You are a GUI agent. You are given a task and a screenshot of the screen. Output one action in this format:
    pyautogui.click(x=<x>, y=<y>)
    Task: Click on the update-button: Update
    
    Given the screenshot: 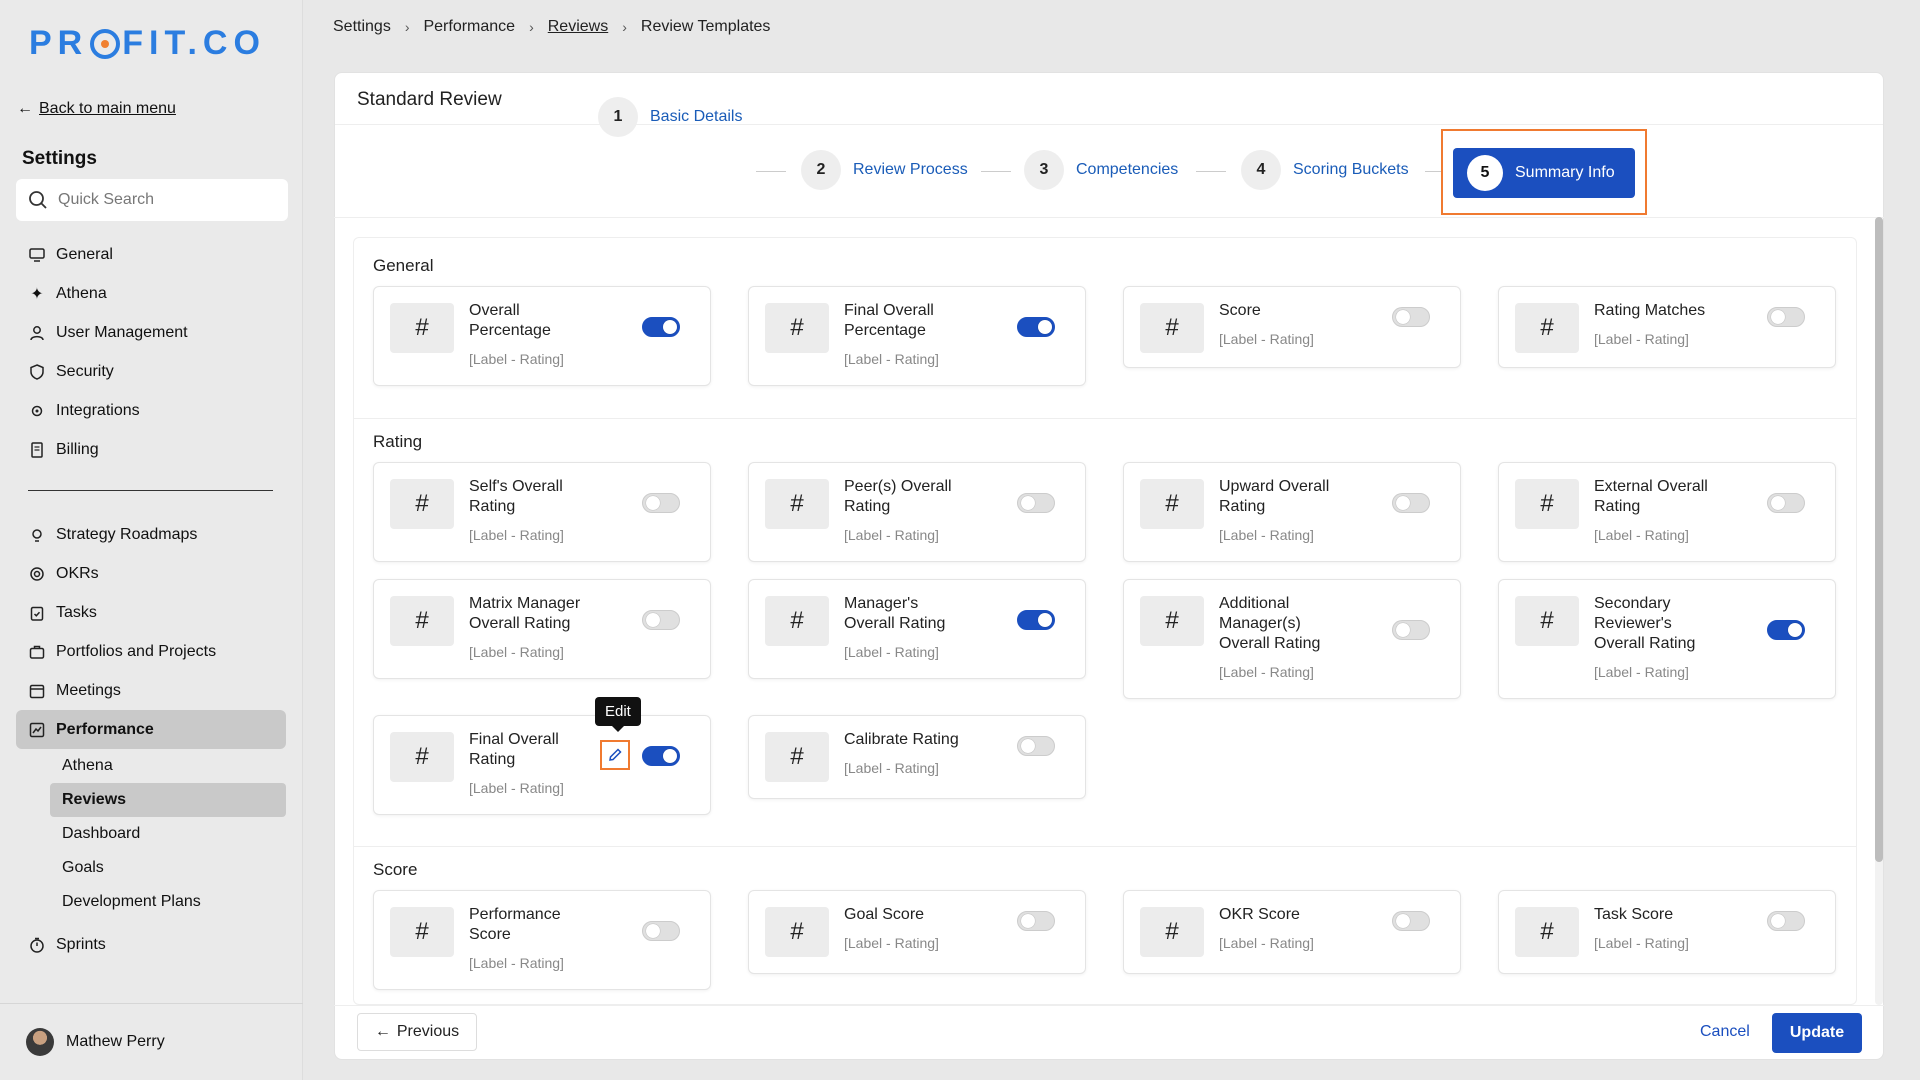 What is the action you would take?
    pyautogui.click(x=1817, y=1033)
    